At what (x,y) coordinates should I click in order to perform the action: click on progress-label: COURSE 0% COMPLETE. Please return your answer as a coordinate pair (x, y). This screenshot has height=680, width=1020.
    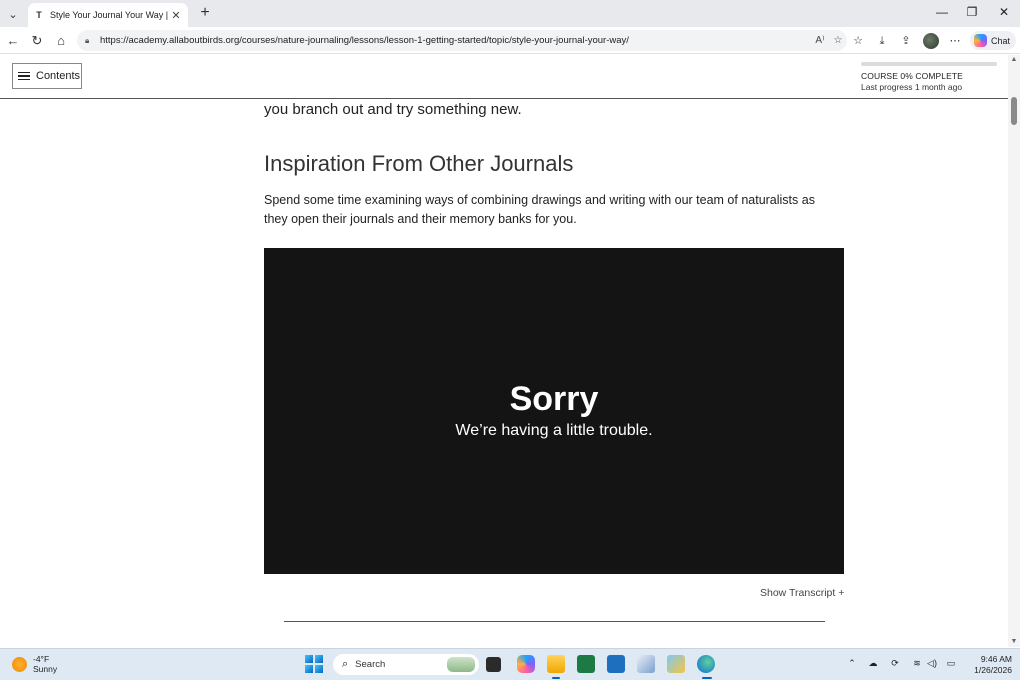
    Looking at the image, I should click on (912, 76).